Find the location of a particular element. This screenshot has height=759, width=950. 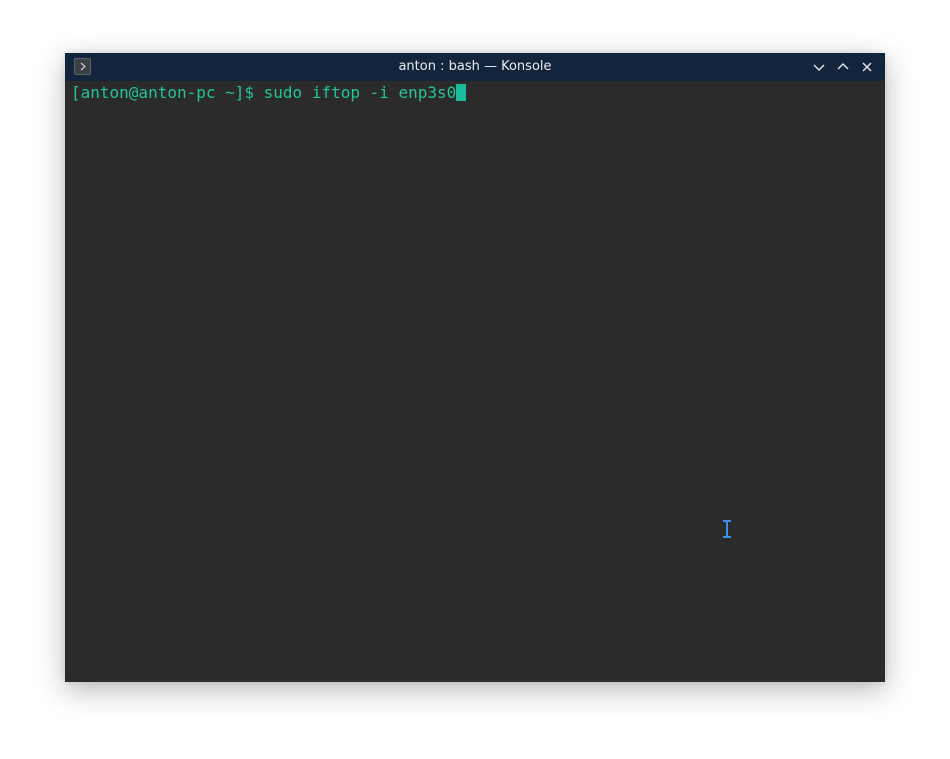

chevron-down-icon is located at coordinates (819, 67).